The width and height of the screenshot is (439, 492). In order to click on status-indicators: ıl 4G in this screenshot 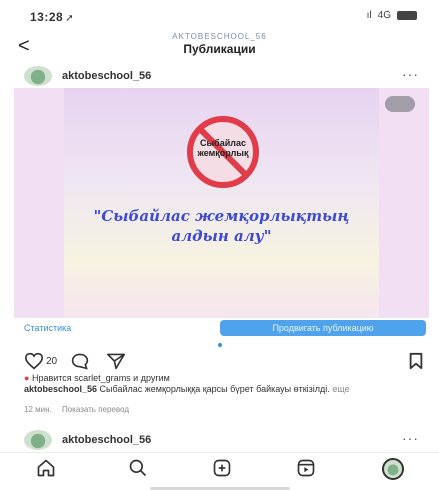, I will do `click(392, 15)`.